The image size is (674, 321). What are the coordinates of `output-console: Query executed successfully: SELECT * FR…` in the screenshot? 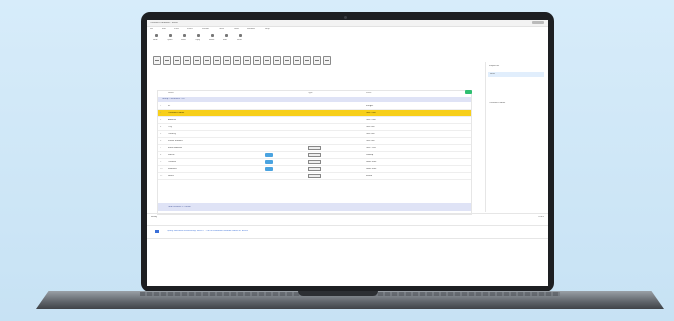 It's located at (347, 232).